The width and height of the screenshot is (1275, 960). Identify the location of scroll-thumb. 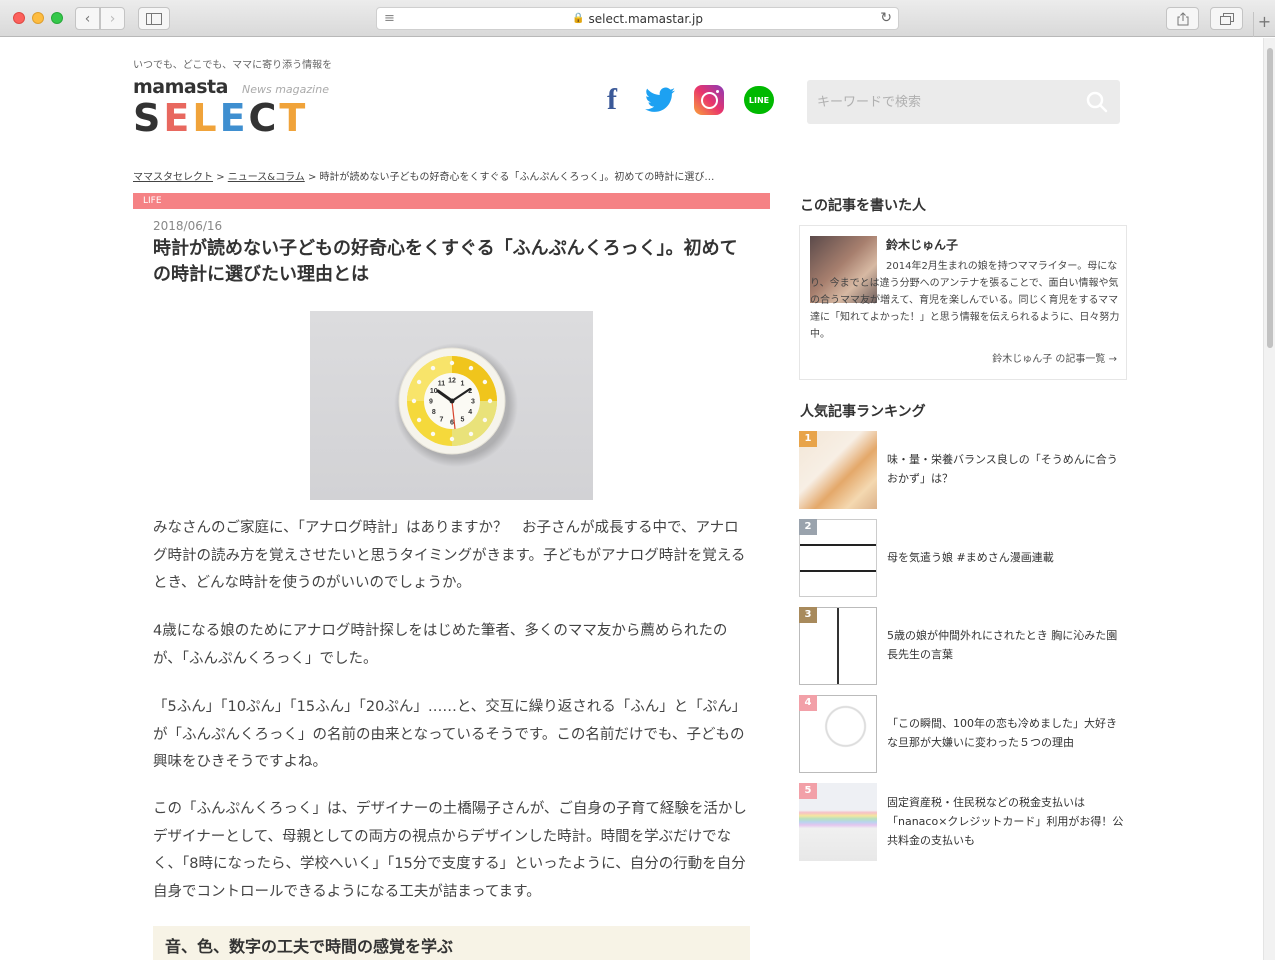
(1270, 198).